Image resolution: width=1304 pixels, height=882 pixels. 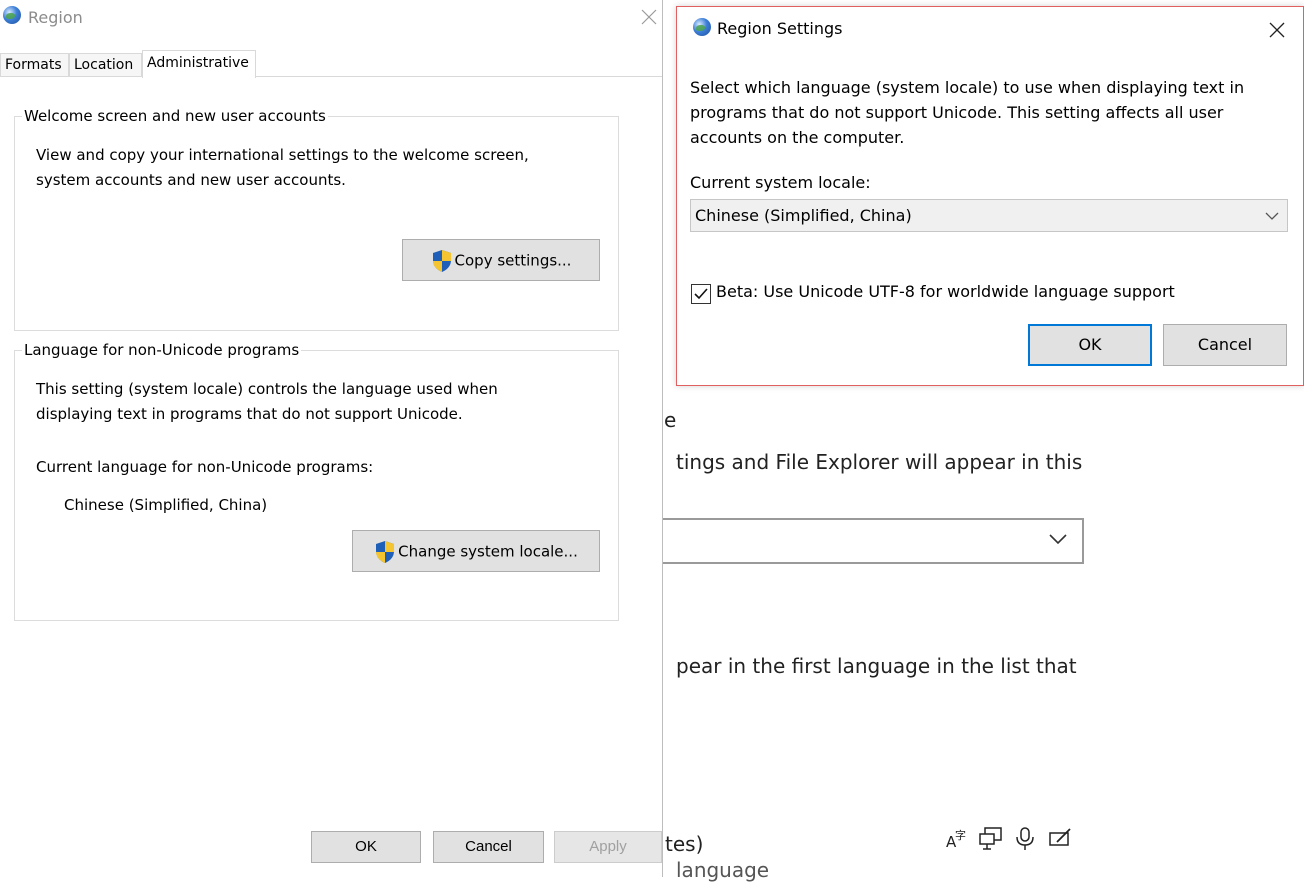 I want to click on handwriting-icon, so click(x=1060, y=837).